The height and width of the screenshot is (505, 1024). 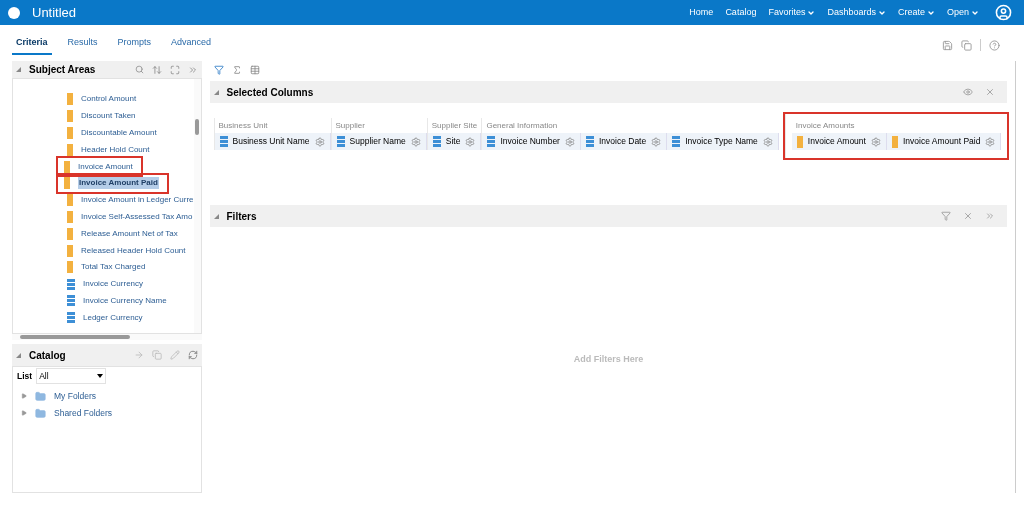 I want to click on tree-item: Invoice Currency Name, so click(x=115, y=301).